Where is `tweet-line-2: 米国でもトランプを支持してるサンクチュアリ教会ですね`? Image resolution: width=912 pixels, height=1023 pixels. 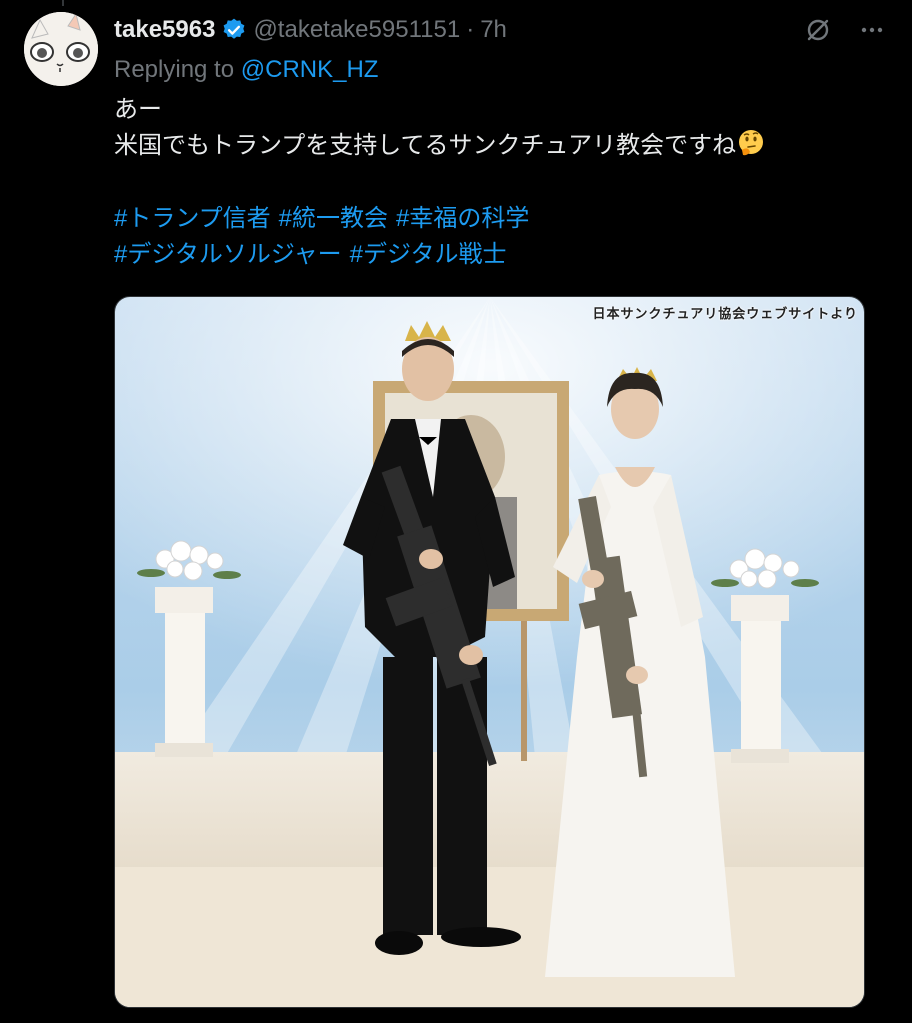
tweet-line-2: 米国でもトランプを支持してるサンクチュアリ教会ですね is located at coordinates (494, 146).